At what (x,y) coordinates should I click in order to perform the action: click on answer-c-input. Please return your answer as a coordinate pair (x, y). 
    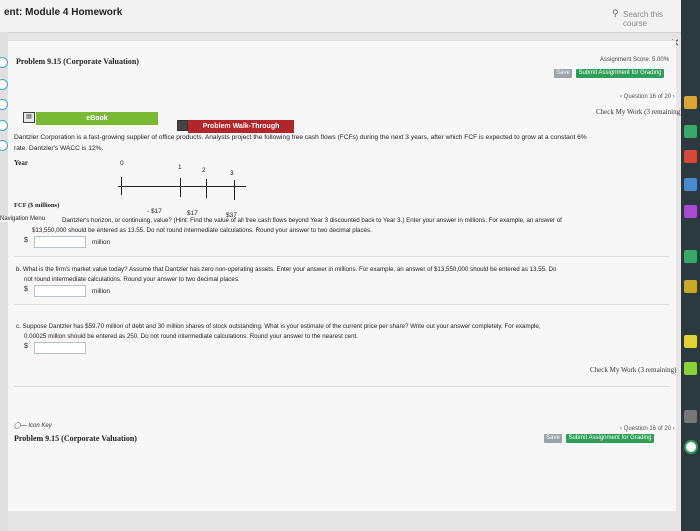
    Looking at the image, I should click on (60, 348).